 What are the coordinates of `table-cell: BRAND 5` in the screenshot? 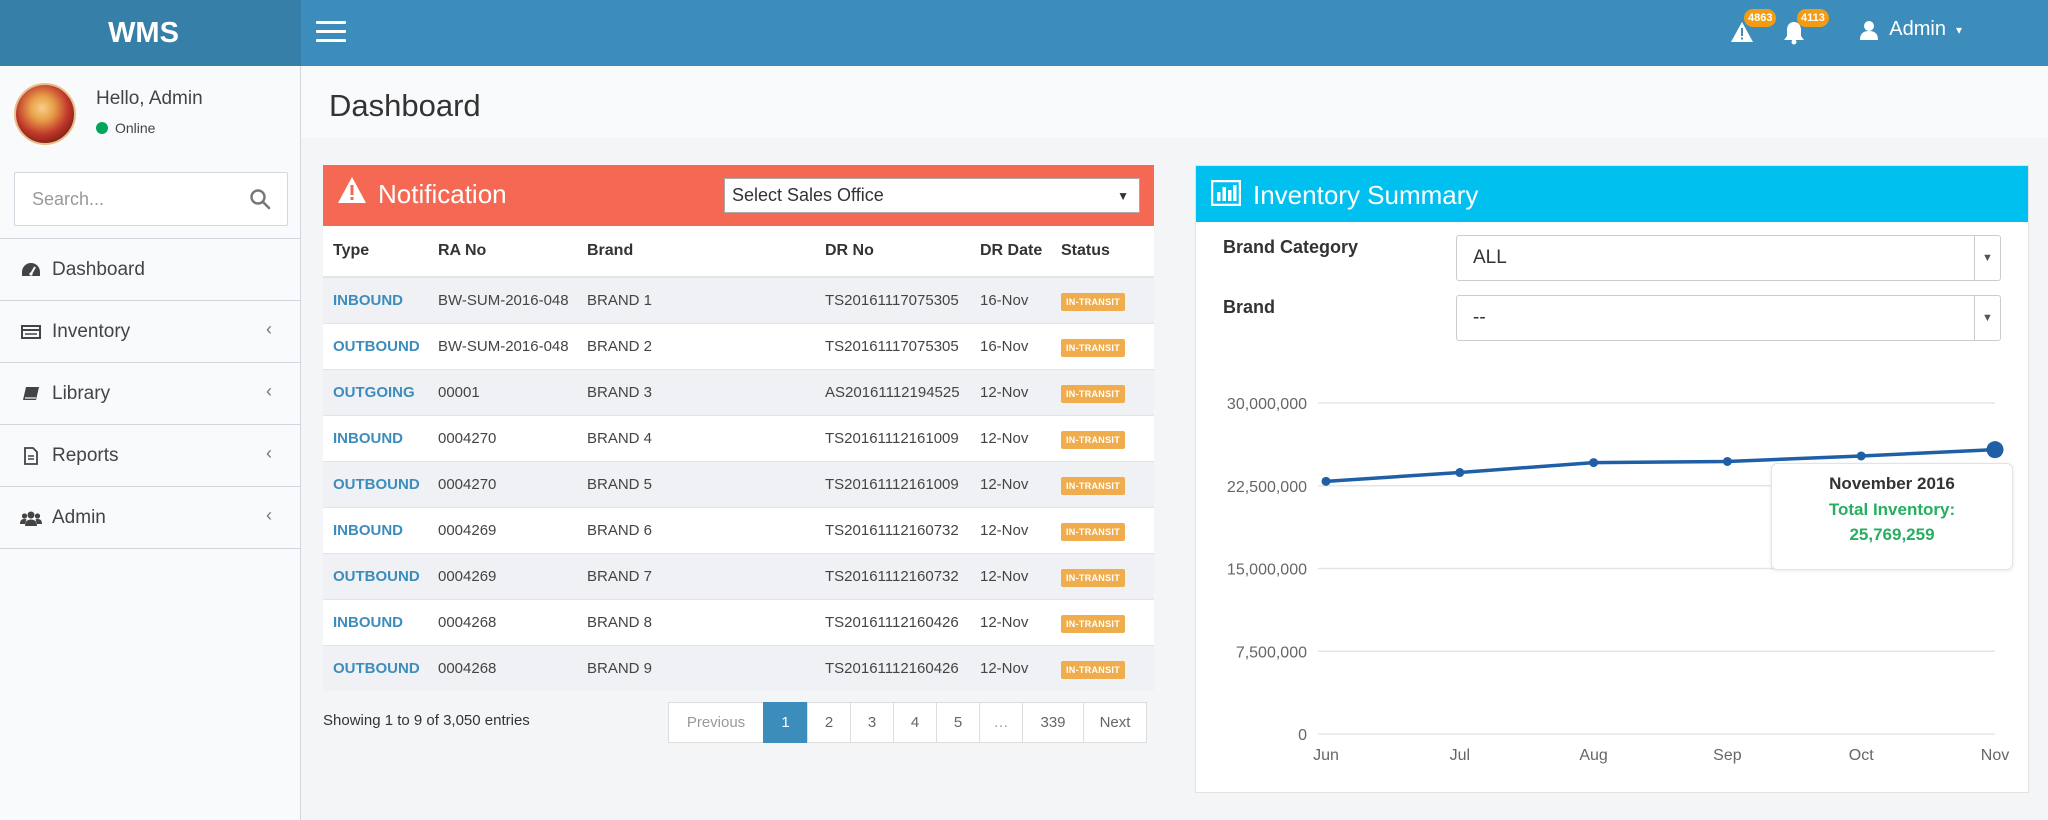 It's located at (696, 483).